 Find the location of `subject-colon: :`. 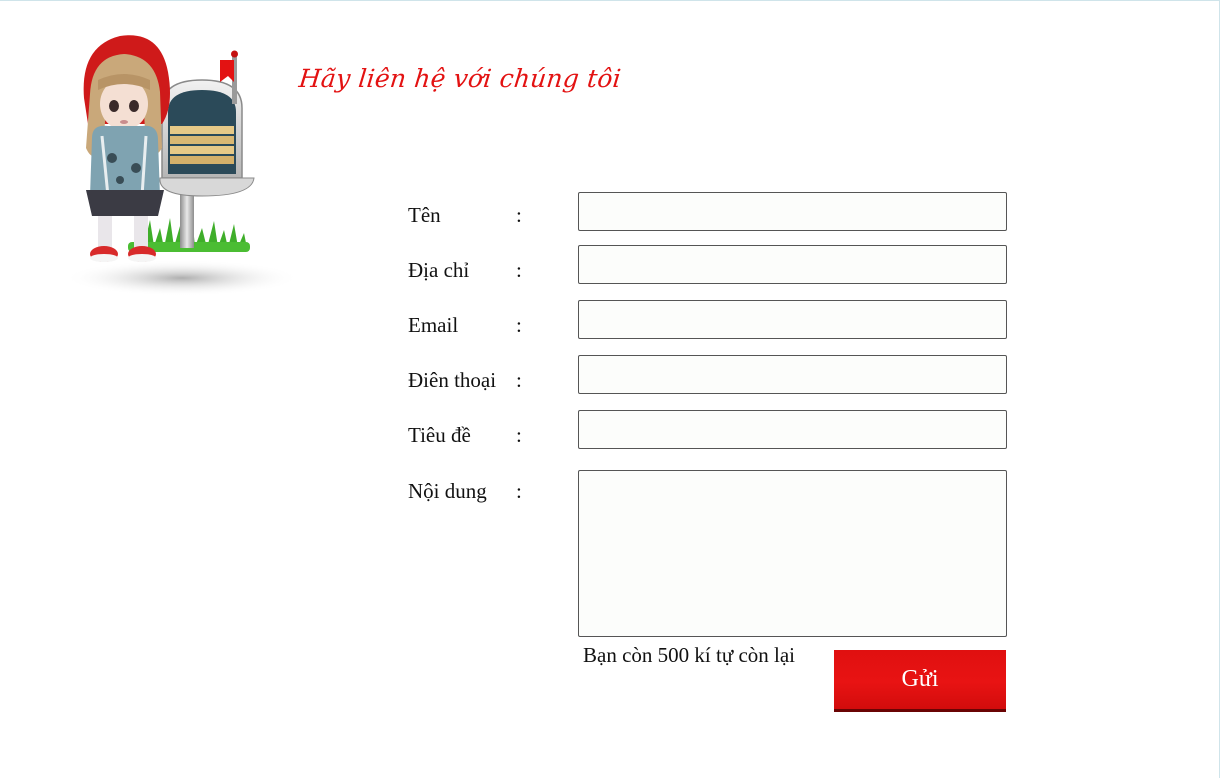

subject-colon: : is located at coordinates (519, 435).